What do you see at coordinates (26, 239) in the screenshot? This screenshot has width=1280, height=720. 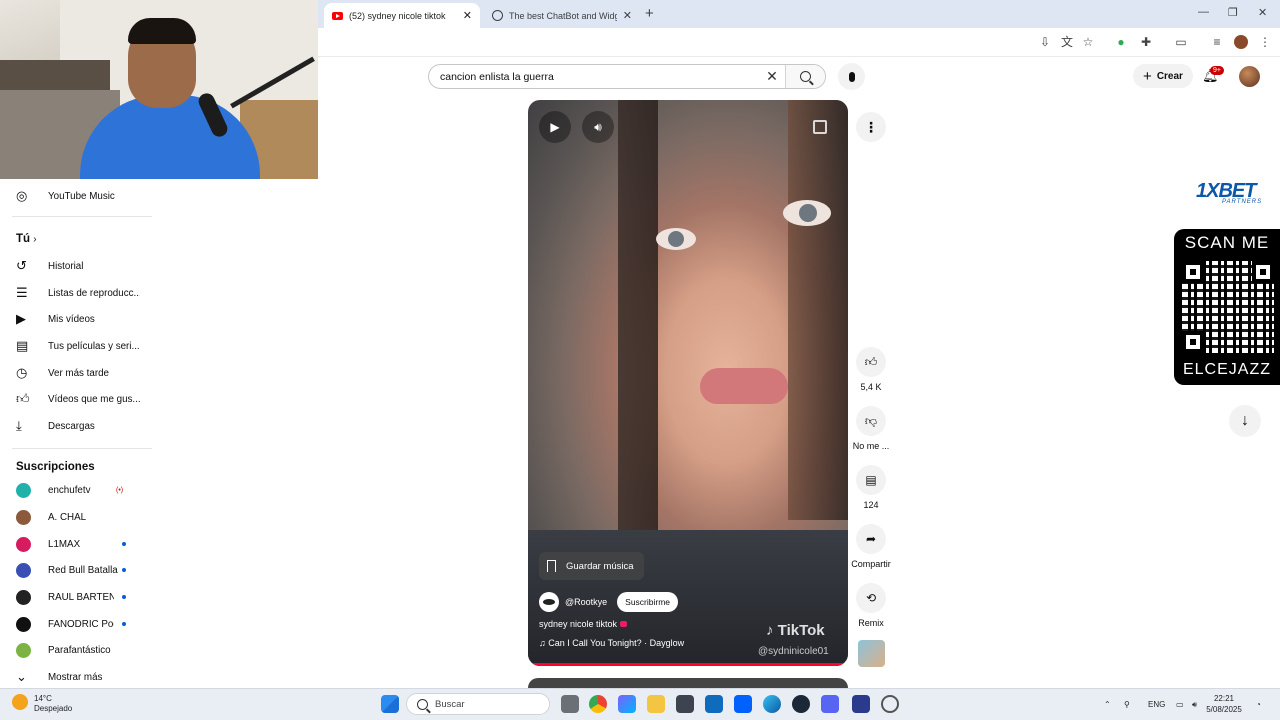 I see `sidebar-you-header: Tú ›` at bounding box center [26, 239].